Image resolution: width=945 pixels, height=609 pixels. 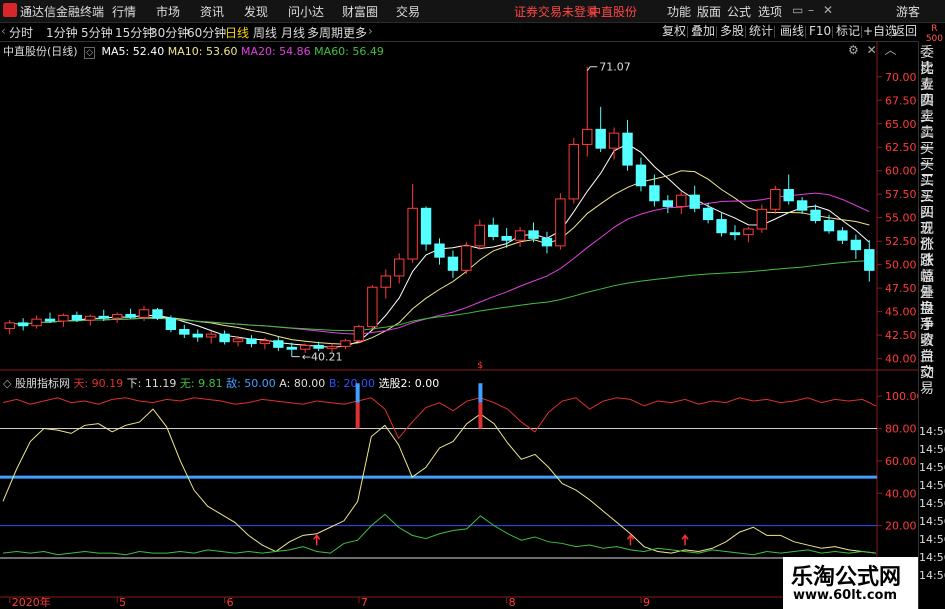 I want to click on watermark-logo: 乐淘公式网 www.60lt.com, so click(x=850, y=583).